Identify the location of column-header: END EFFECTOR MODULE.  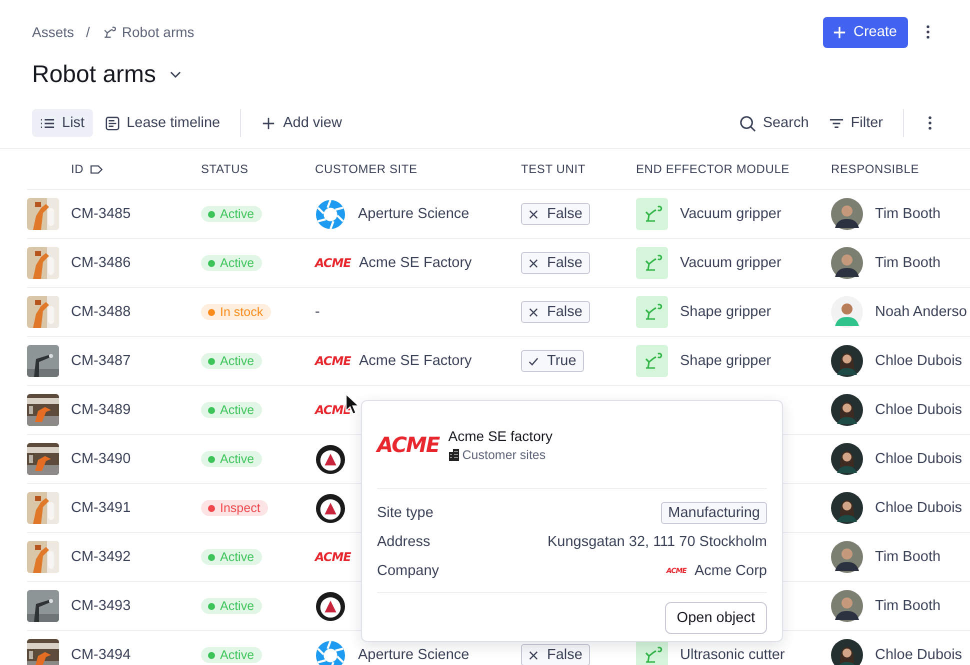
(733, 169).